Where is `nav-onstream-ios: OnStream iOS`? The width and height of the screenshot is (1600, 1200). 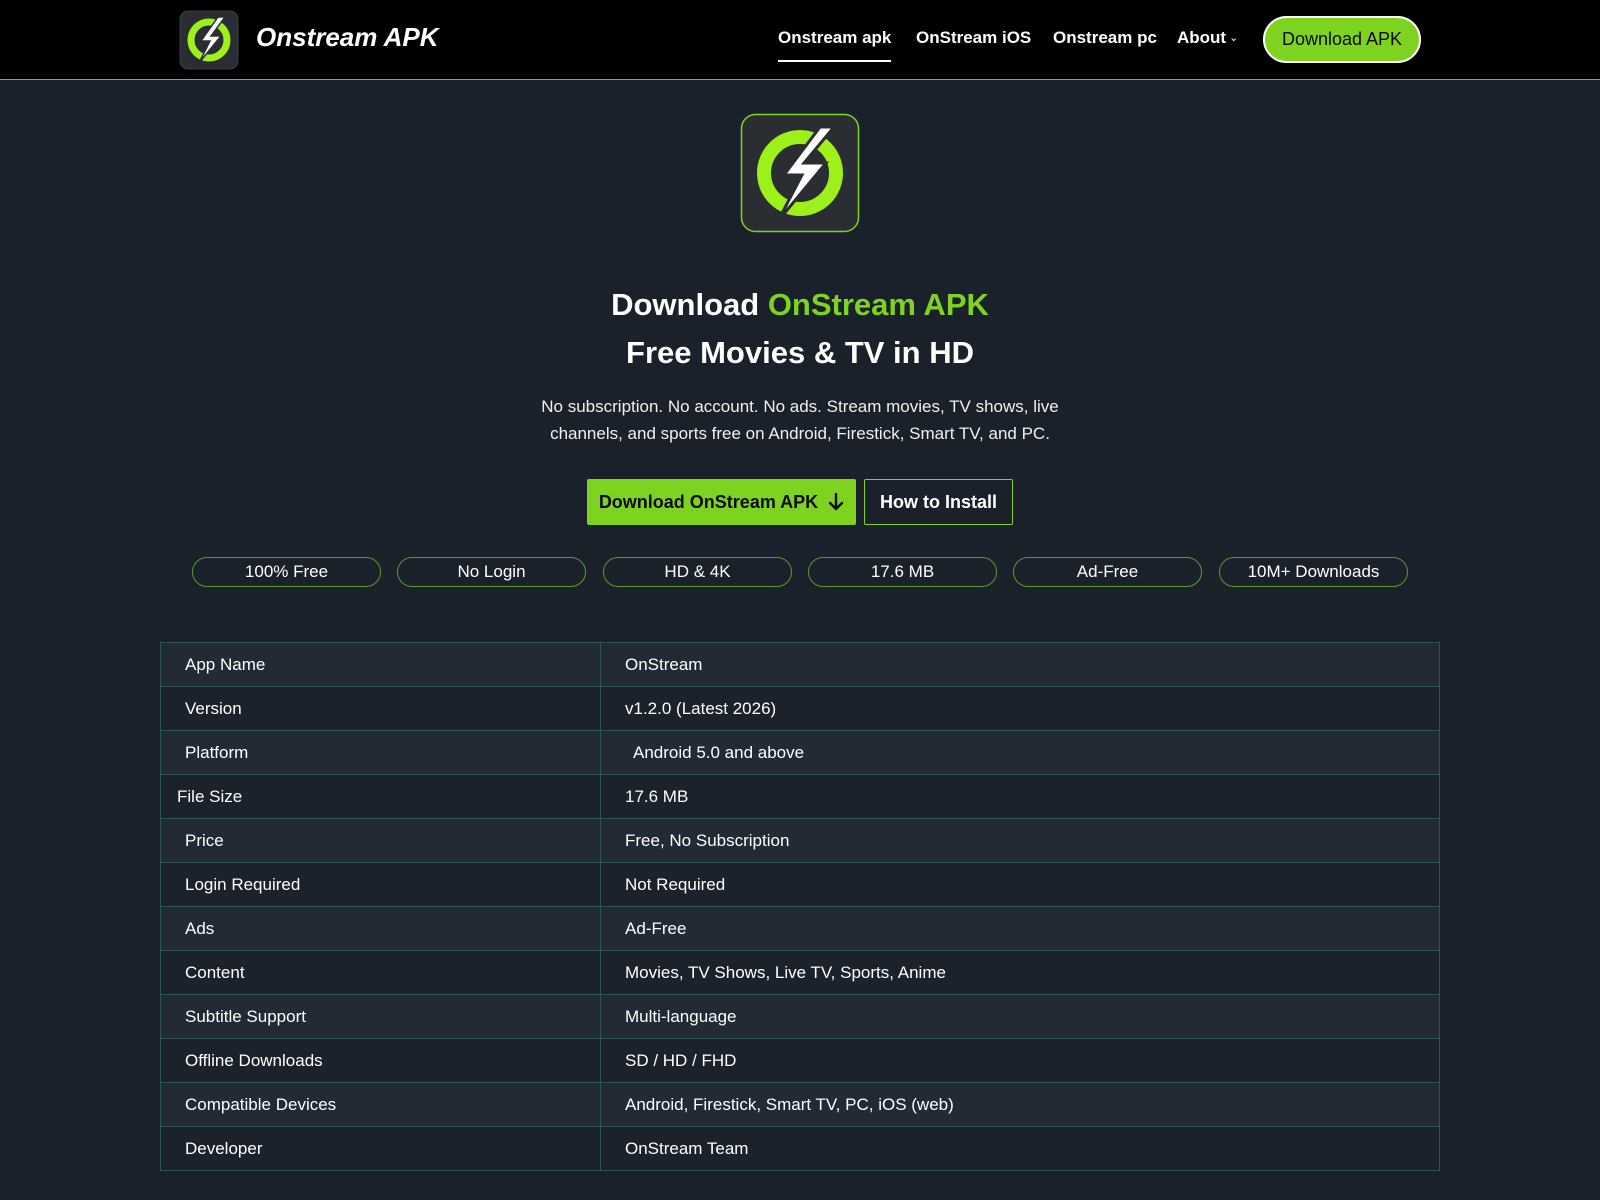 nav-onstream-ios: OnStream iOS is located at coordinates (973, 38).